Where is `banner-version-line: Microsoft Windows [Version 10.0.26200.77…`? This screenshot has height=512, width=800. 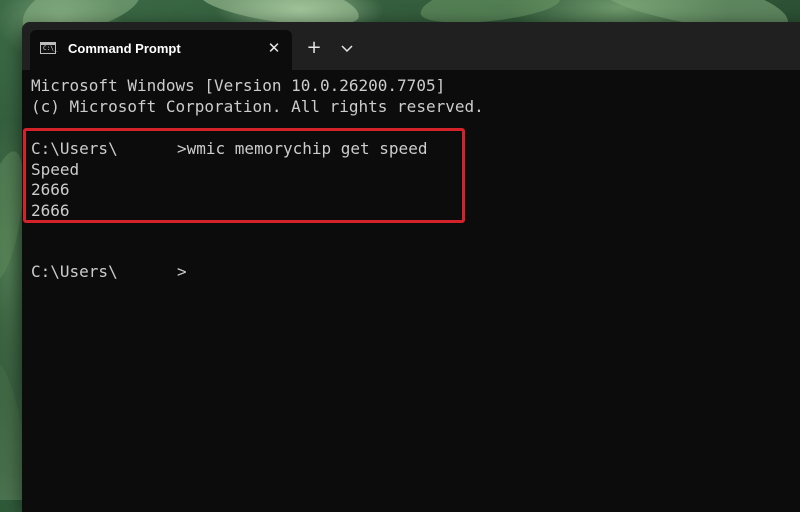
banner-version-line: Microsoft Windows [Version 10.0.26200.77… is located at coordinates (238, 85).